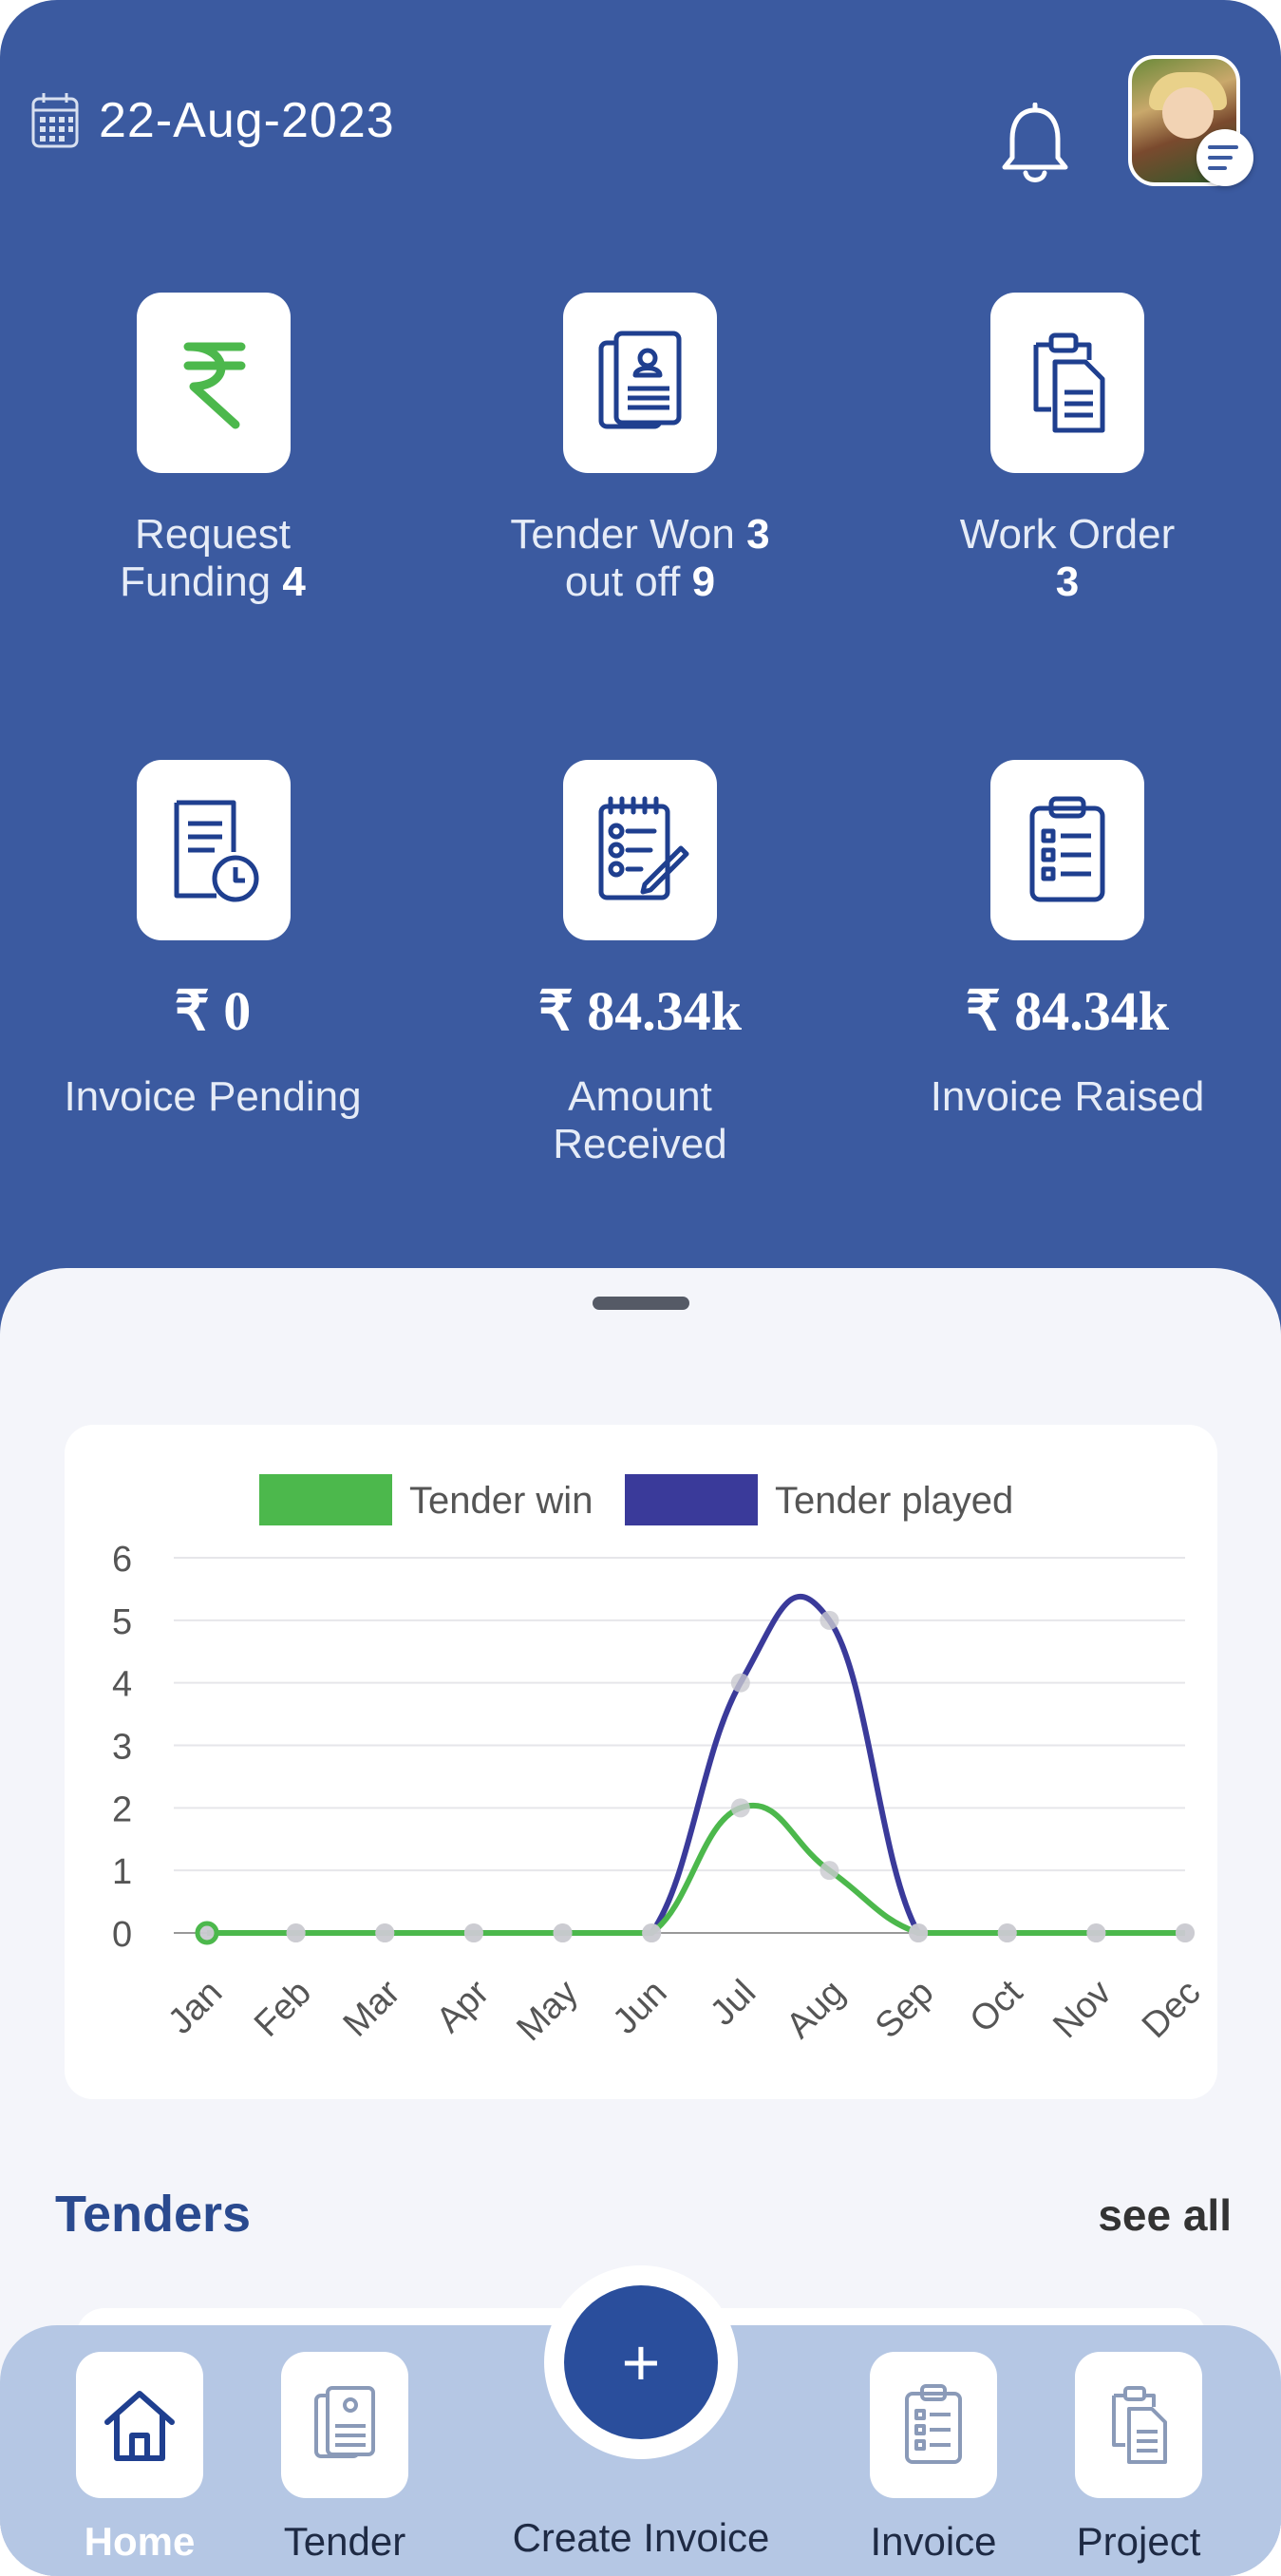  What do you see at coordinates (997, 2006) in the screenshot?
I see `x-tick-label: Oct` at bounding box center [997, 2006].